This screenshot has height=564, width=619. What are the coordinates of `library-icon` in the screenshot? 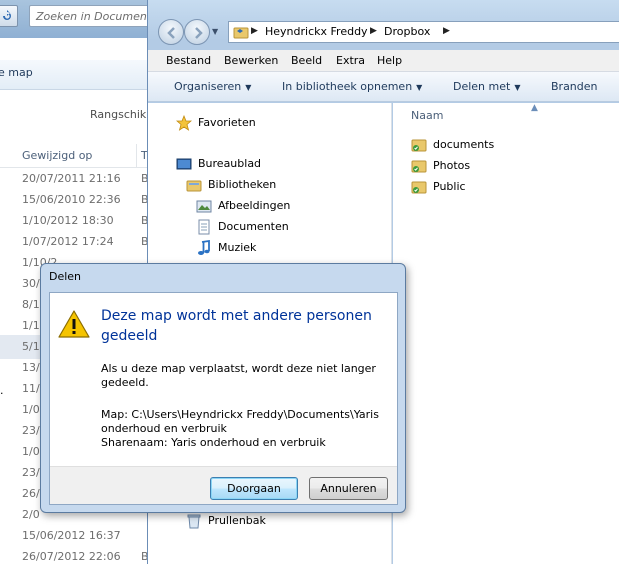 It's located at (194, 186).